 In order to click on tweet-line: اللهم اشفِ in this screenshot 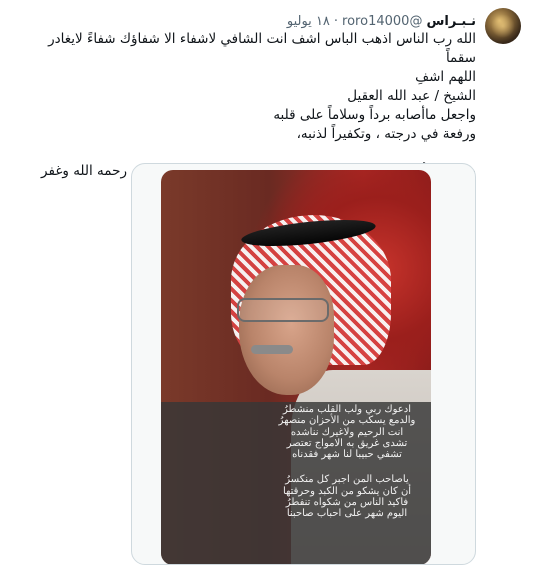, I will do `click(445, 77)`.